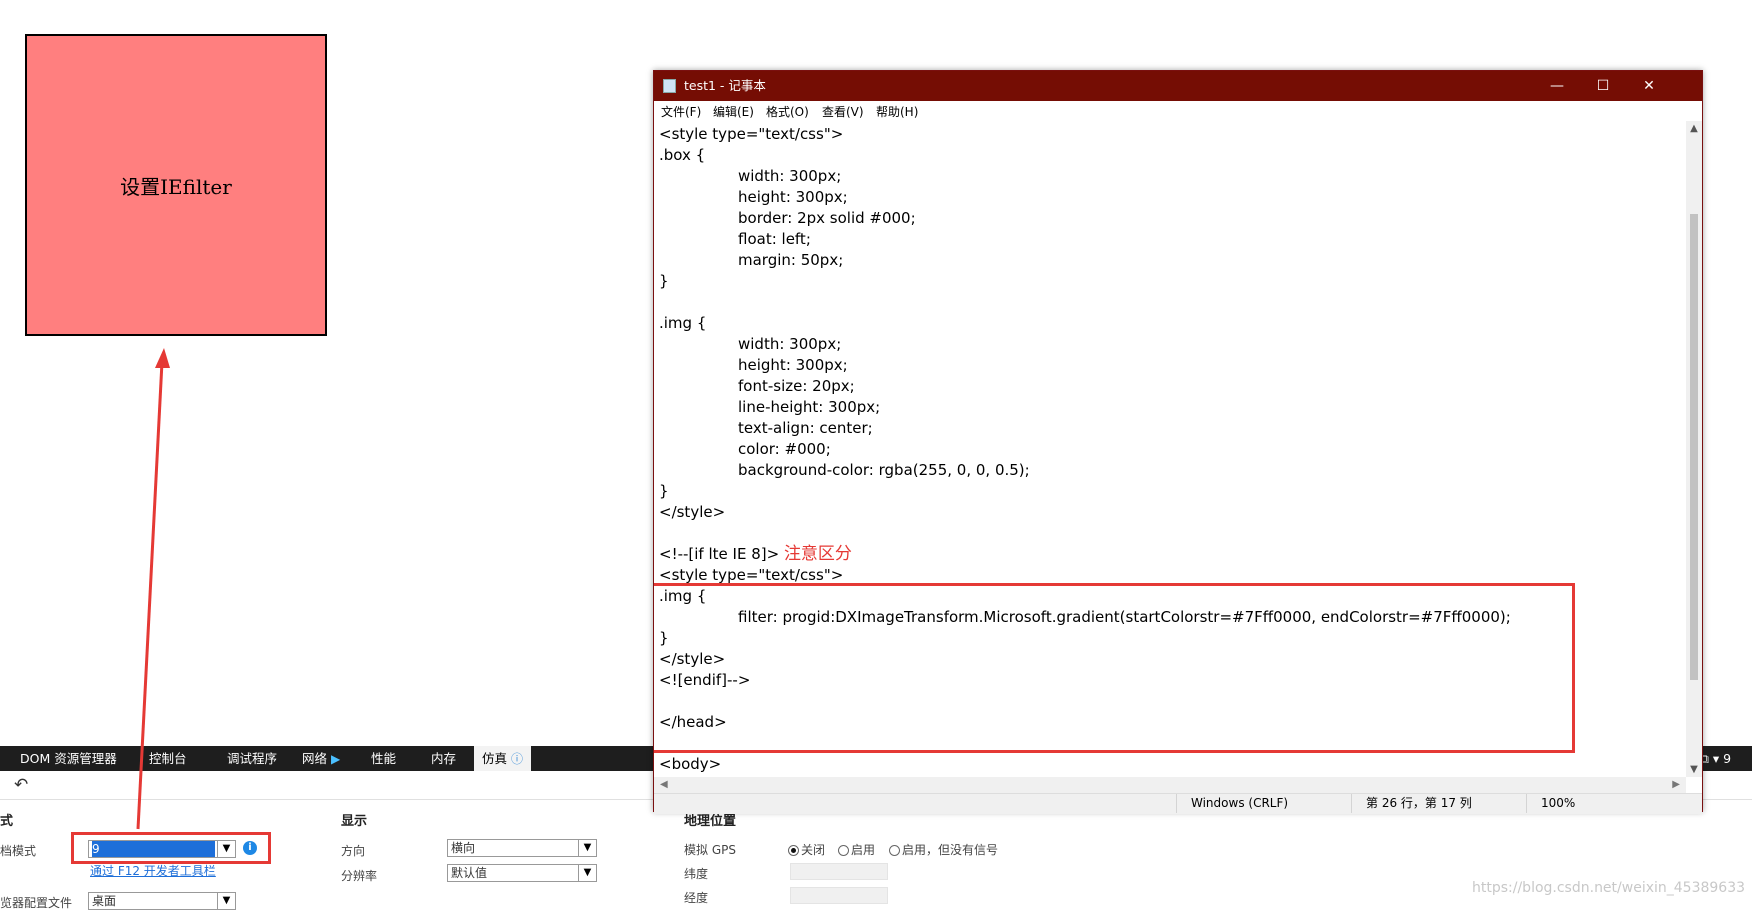 This screenshot has height=911, width=1752. What do you see at coordinates (1170, 785) in the screenshot?
I see `horizontal-scrollbar: ◀ ▶` at bounding box center [1170, 785].